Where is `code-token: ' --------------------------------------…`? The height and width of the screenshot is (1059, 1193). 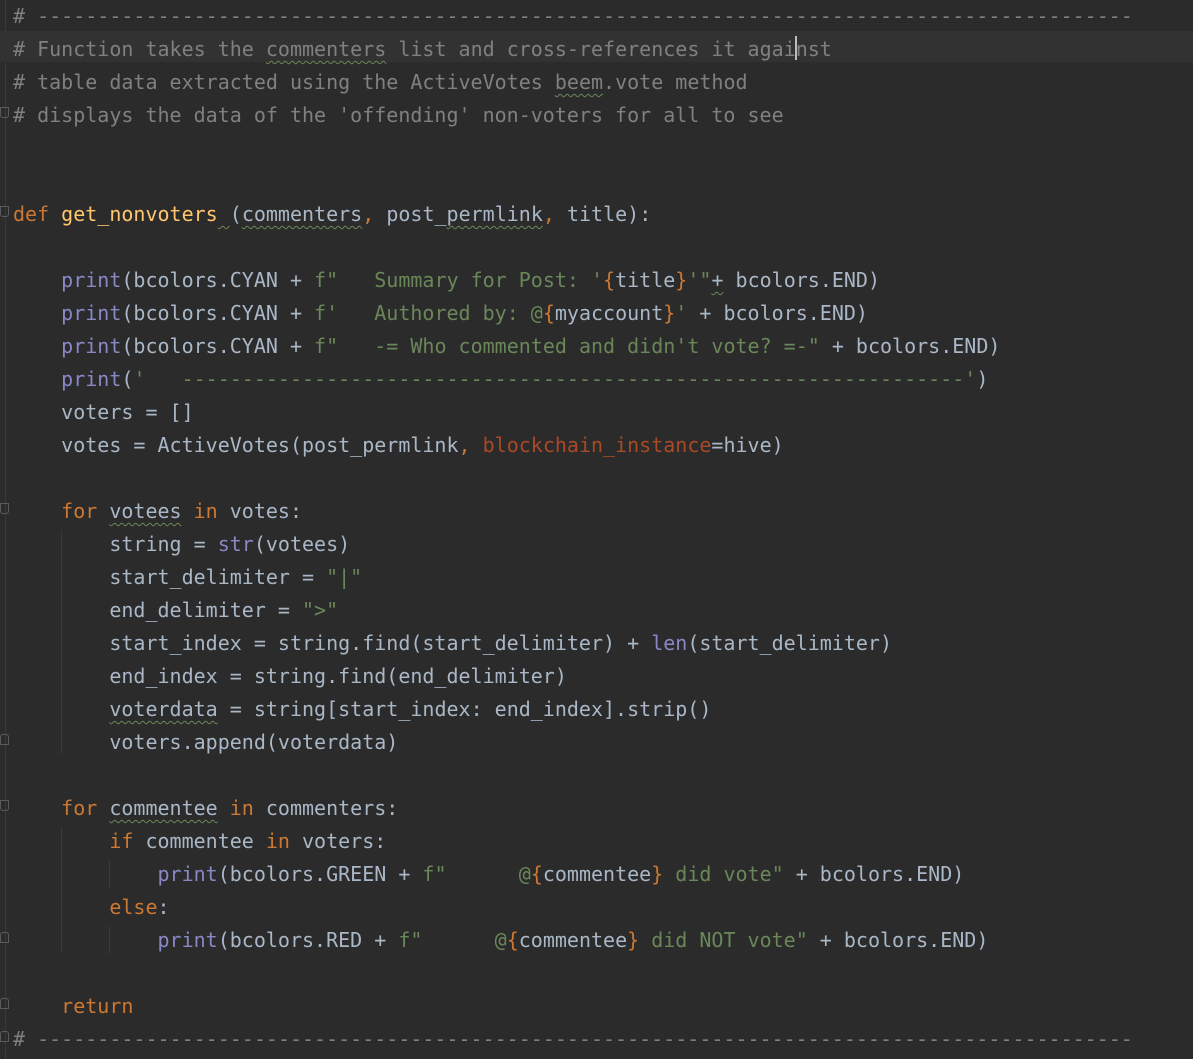 code-token: ' --------------------------------------… is located at coordinates (555, 379).